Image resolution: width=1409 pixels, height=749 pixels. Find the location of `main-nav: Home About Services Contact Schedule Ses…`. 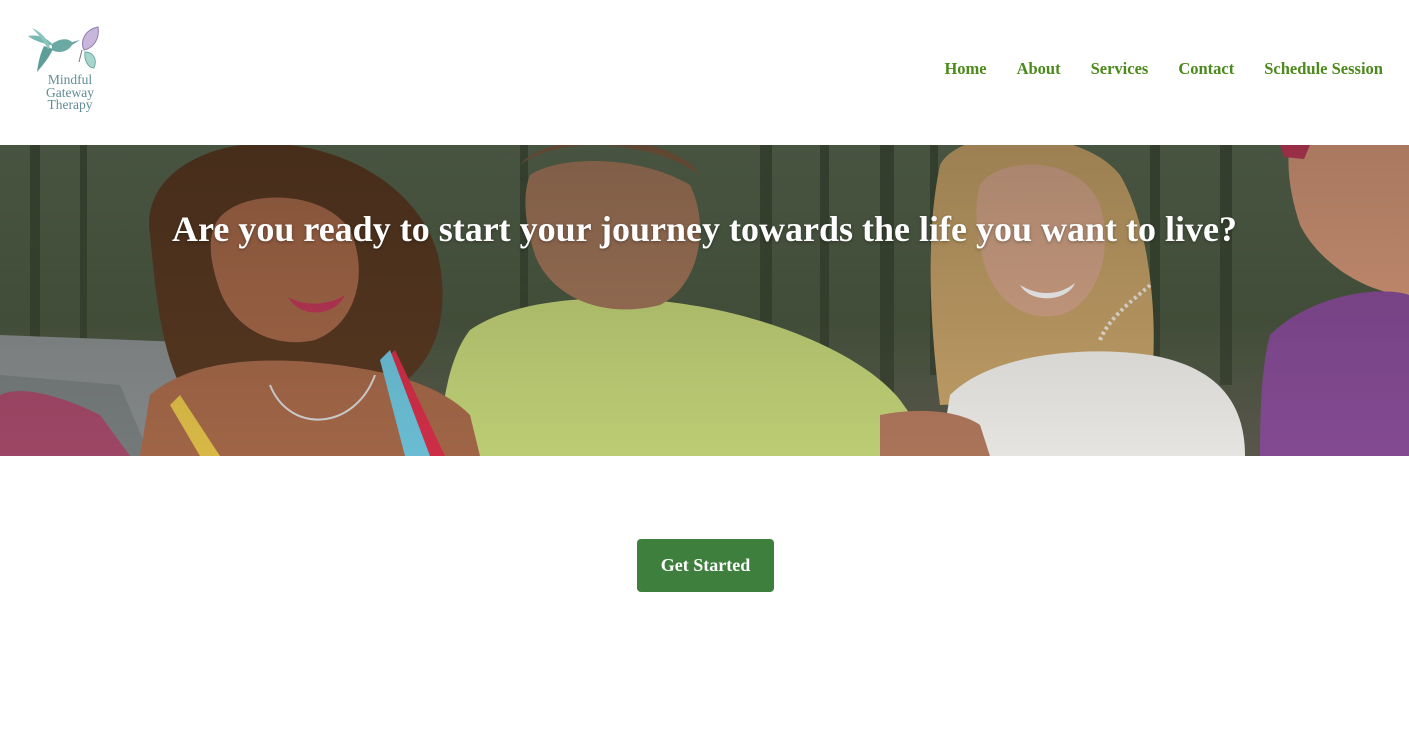

main-nav: Home About Services Contact Schedule Ses… is located at coordinates (1163, 69).